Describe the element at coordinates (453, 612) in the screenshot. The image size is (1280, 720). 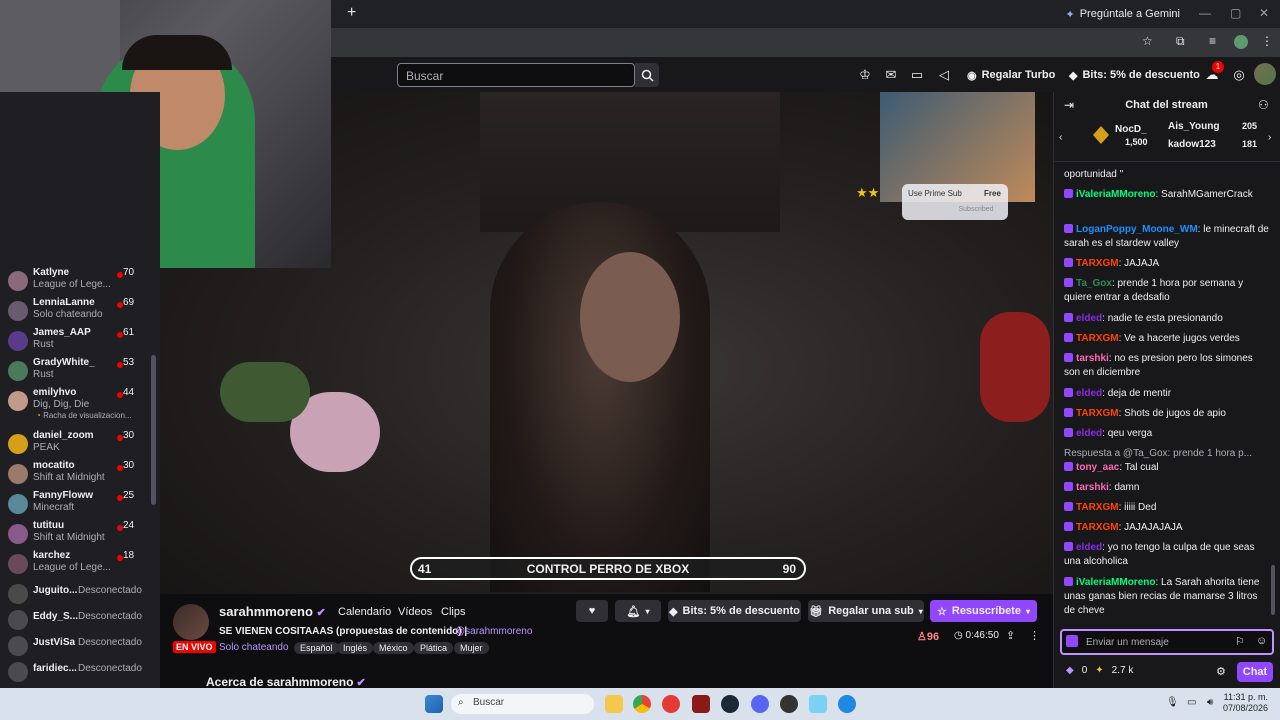
I see `clips-link: Clips` at that location.